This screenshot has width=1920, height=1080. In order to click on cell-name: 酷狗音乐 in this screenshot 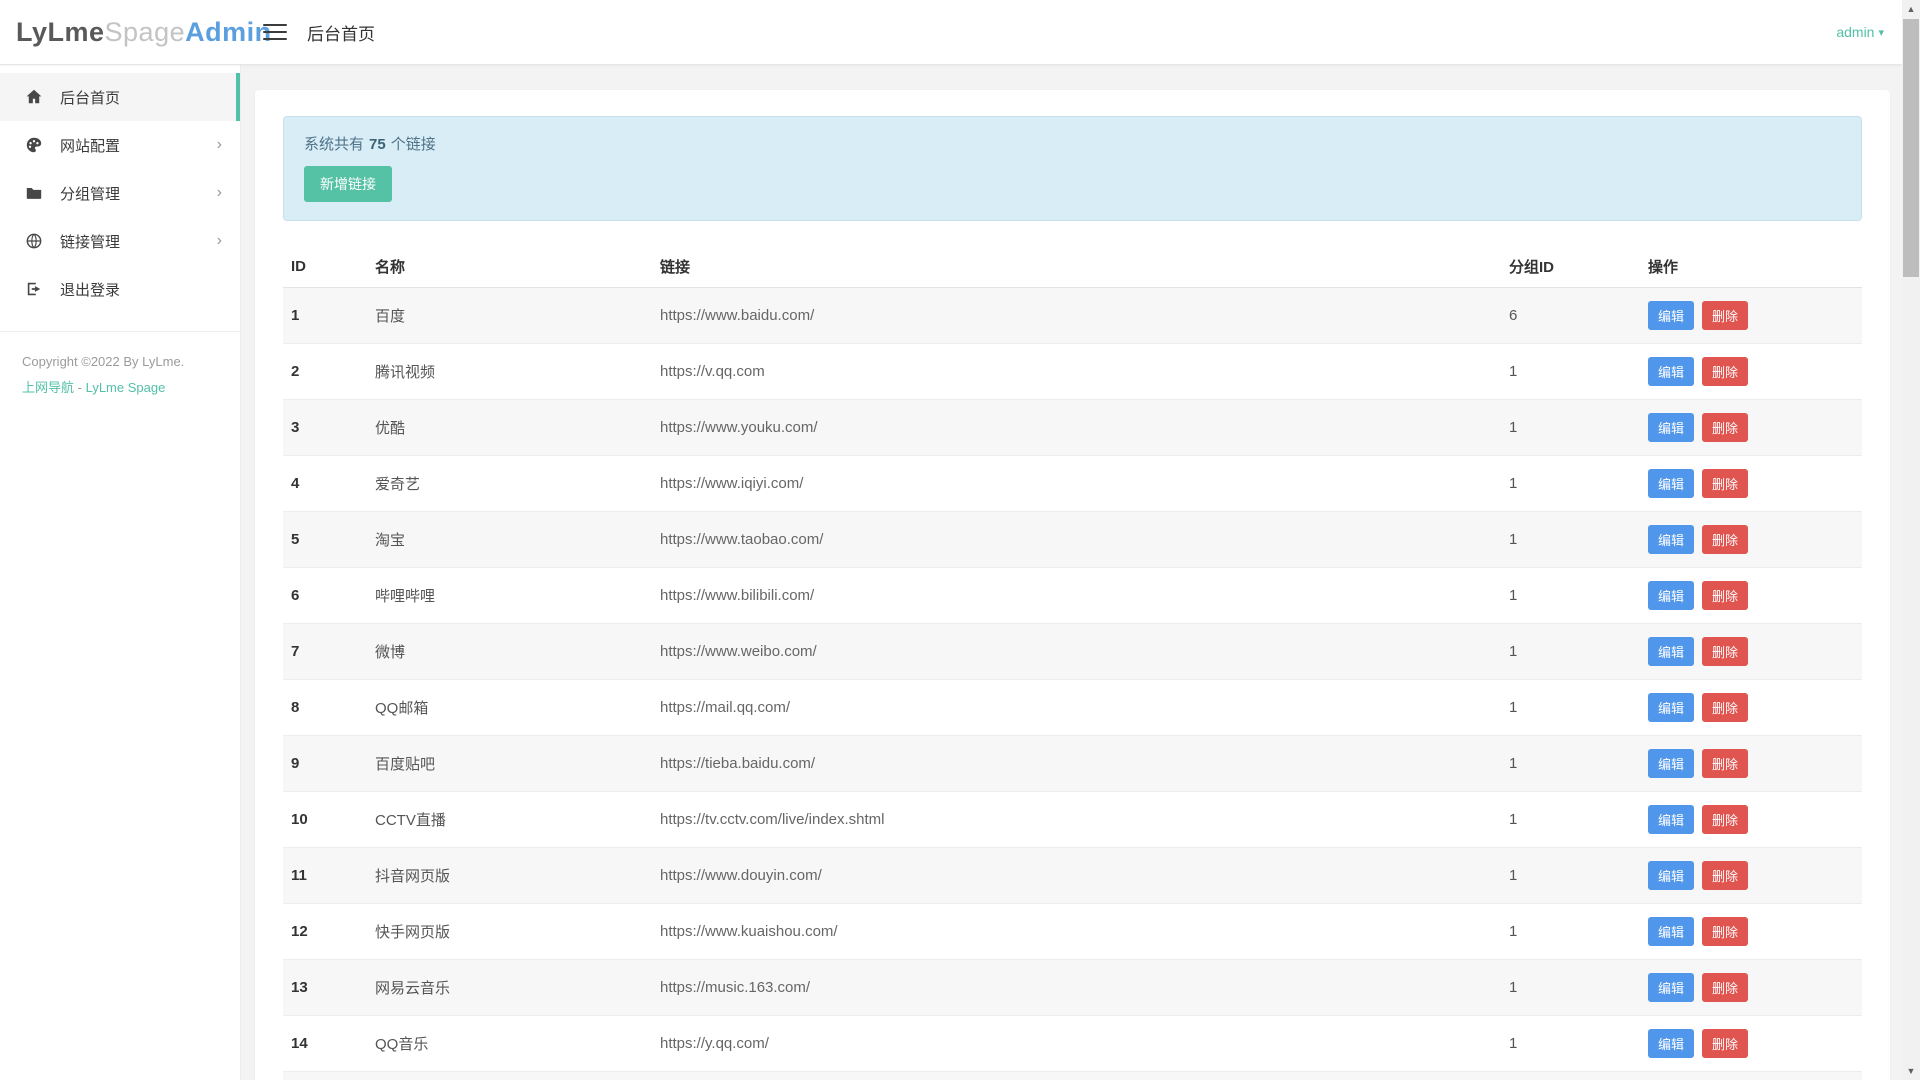, I will do `click(509, 1075)`.